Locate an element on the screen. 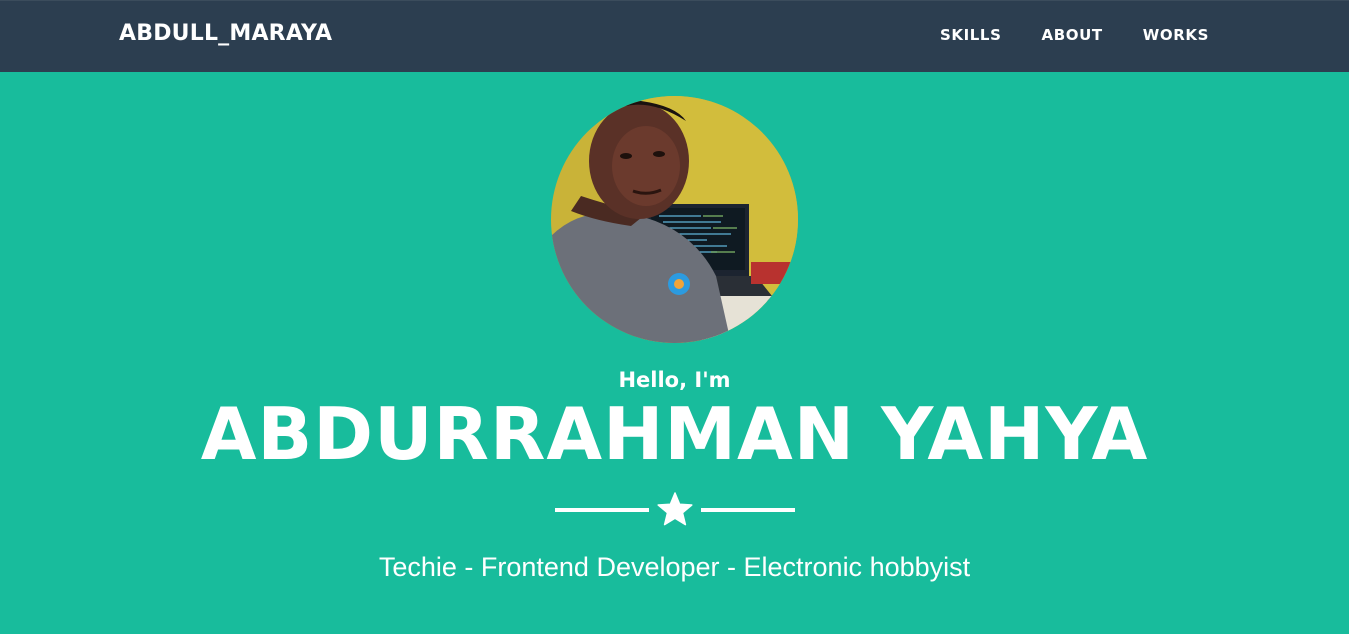 This screenshot has height=634, width=1349. divider-line-right is located at coordinates (748, 510).